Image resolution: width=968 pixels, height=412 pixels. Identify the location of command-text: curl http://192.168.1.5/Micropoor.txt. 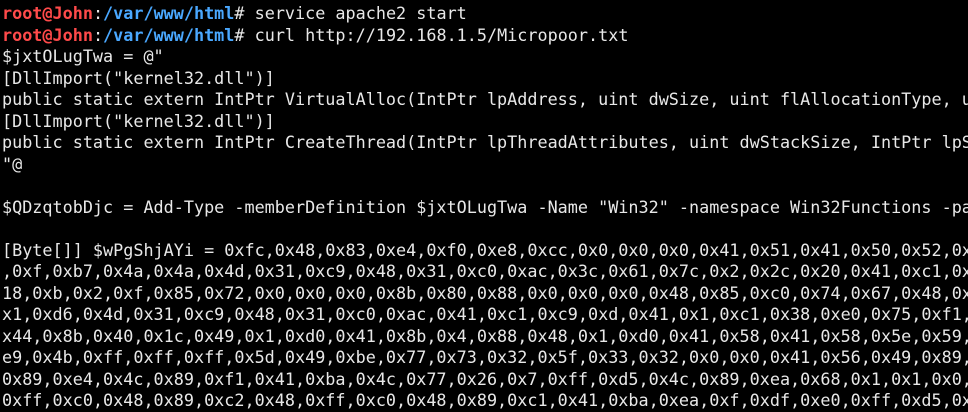
(441, 34).